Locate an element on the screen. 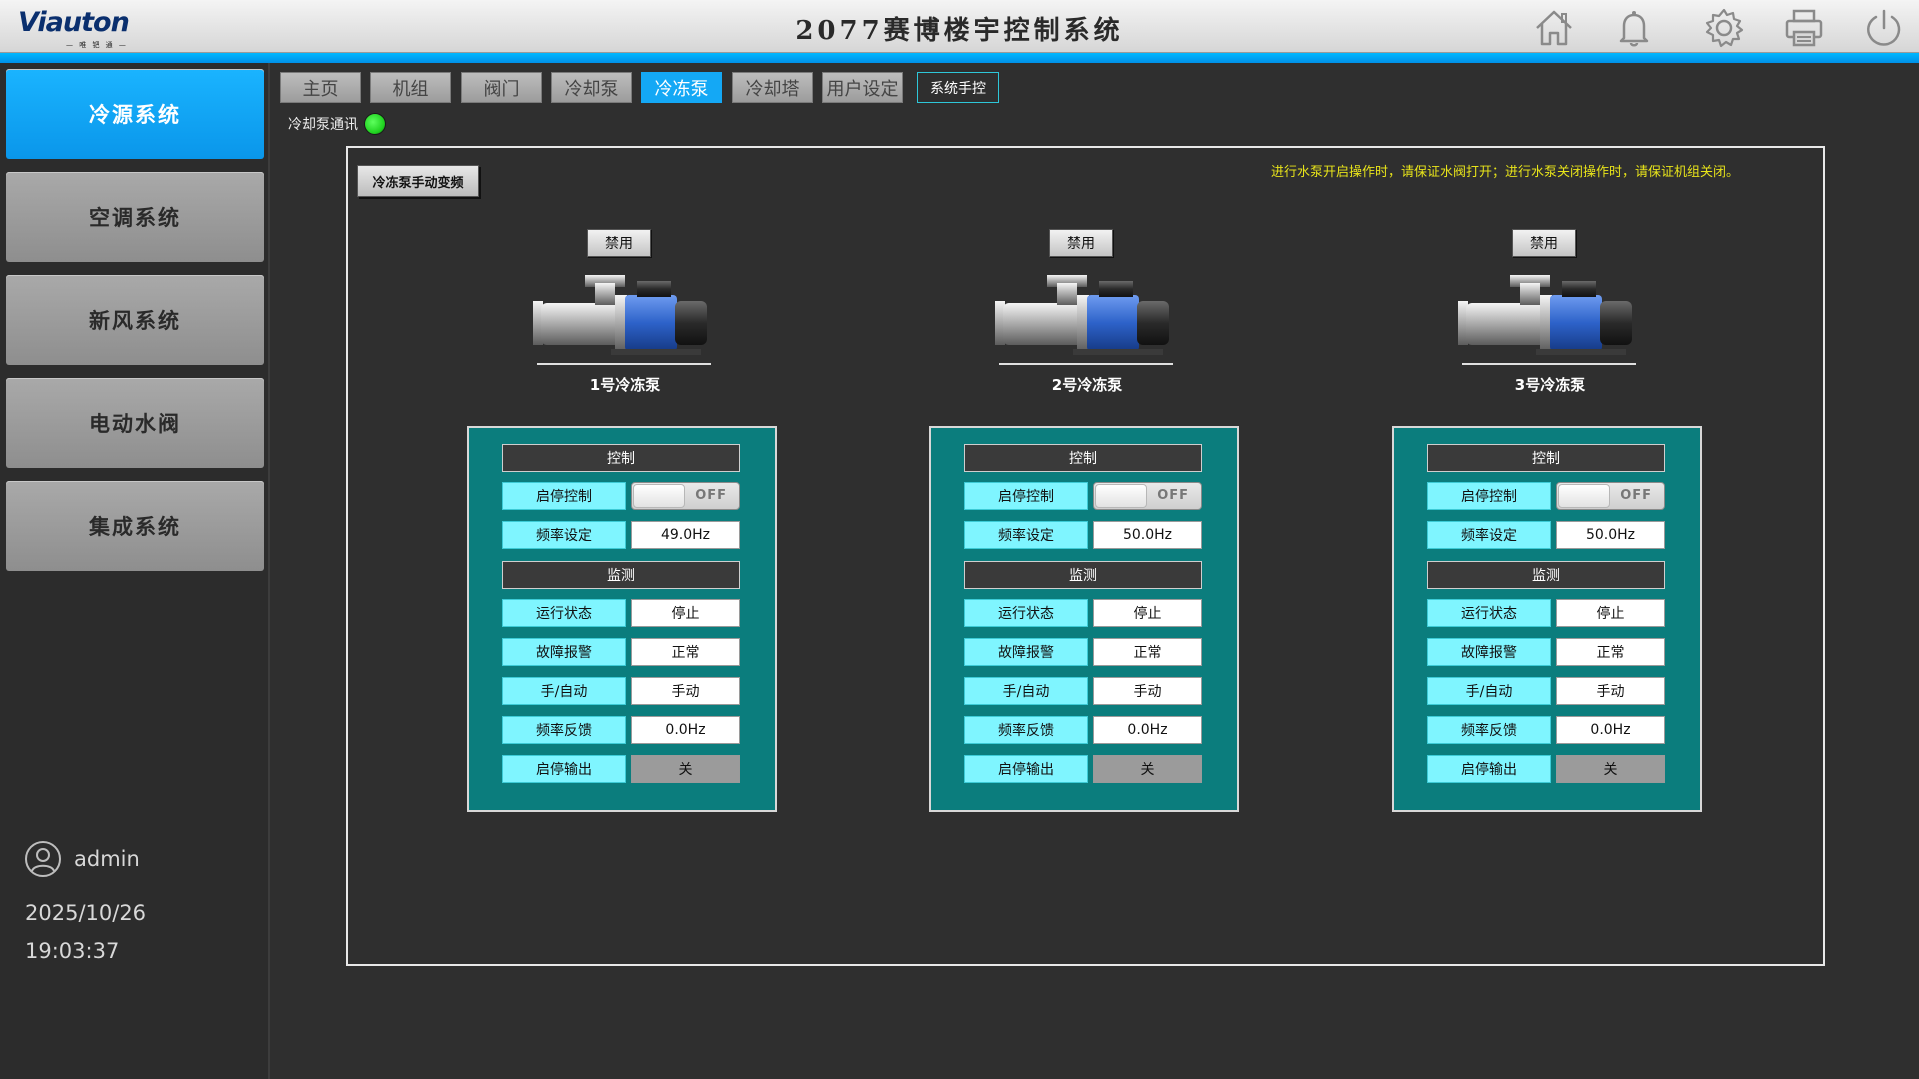 The image size is (1919, 1079). sidebar-item-cold-source: 冷源系统 is located at coordinates (135, 114).